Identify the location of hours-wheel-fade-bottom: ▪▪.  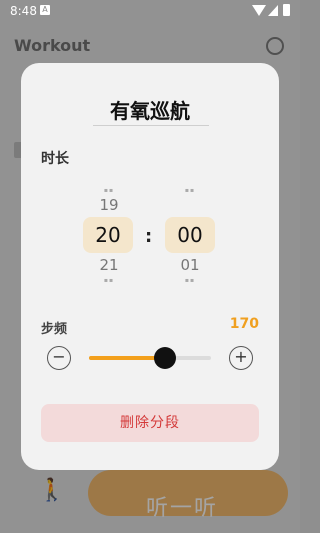
(109, 280).